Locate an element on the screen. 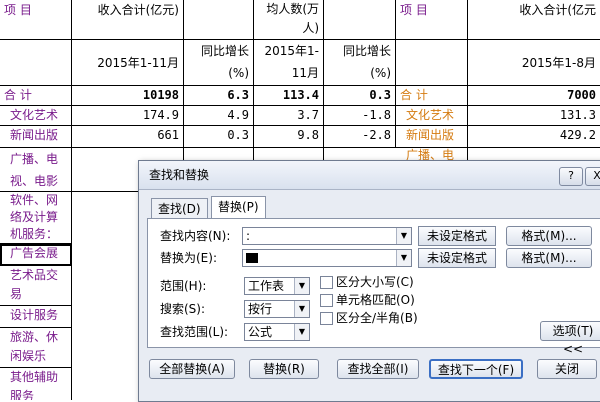 This screenshot has height=402, width=600. within-label: 范围(H): is located at coordinates (183, 286).